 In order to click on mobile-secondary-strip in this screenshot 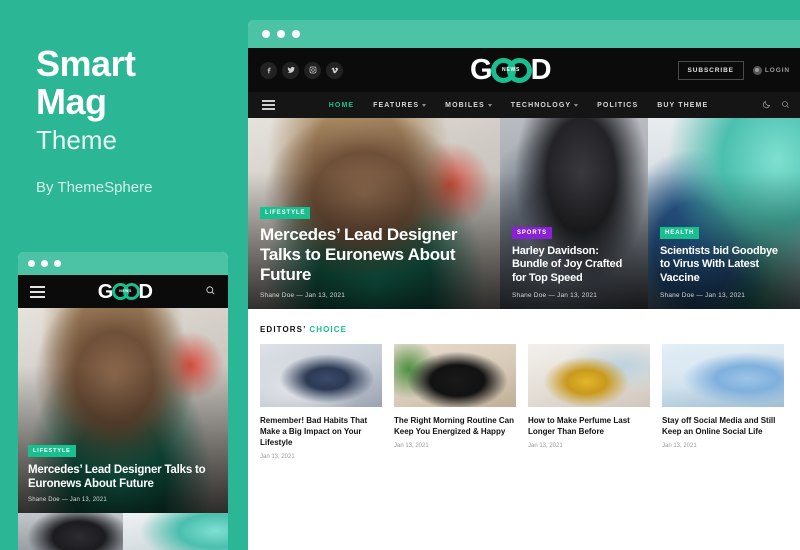, I will do `click(123, 531)`.